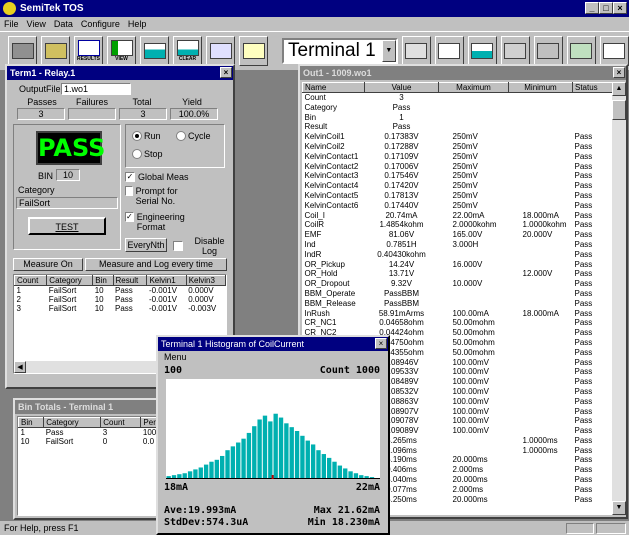 This screenshot has width=629, height=535. Describe the element at coordinates (160, 222) in the screenshot. I see `eng-format-checkbox: ✓ Engineering Format` at that location.